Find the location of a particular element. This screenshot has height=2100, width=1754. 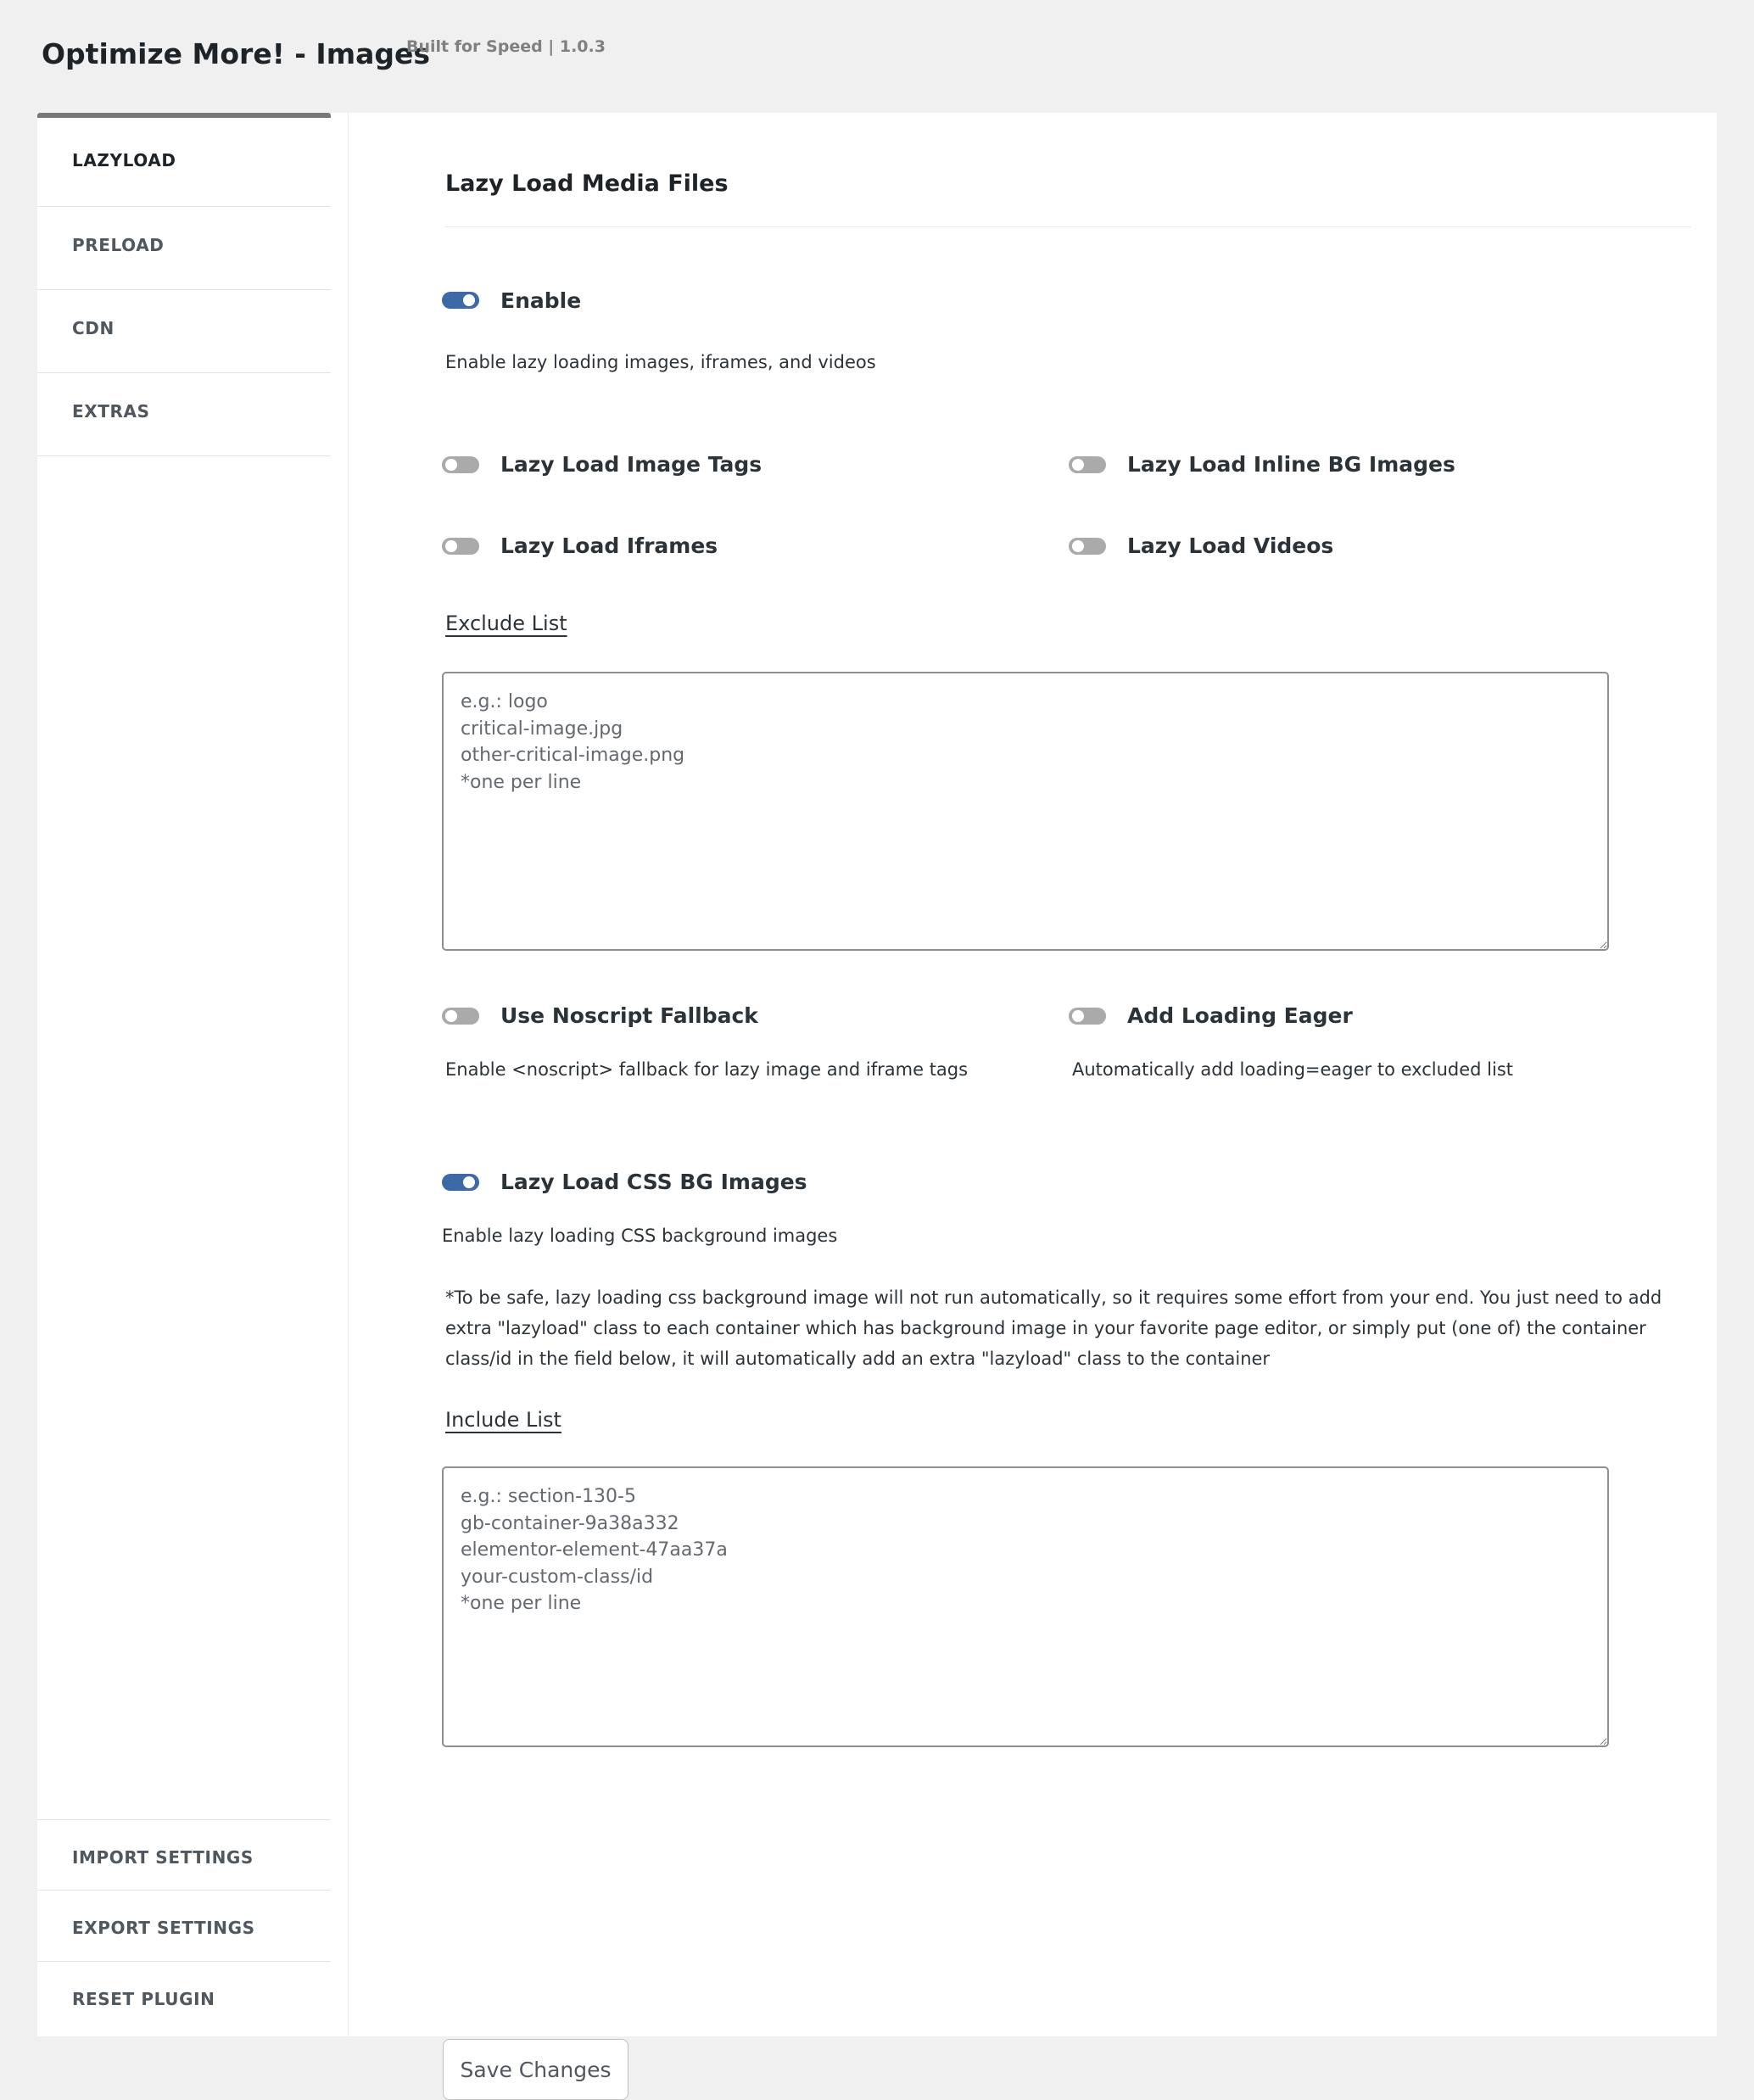

sidebar-item-label: EXTRAS is located at coordinates (111, 412).